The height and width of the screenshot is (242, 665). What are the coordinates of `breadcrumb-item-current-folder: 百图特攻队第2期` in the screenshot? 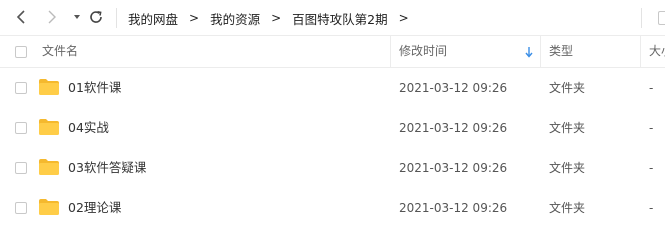 It's located at (339, 18).